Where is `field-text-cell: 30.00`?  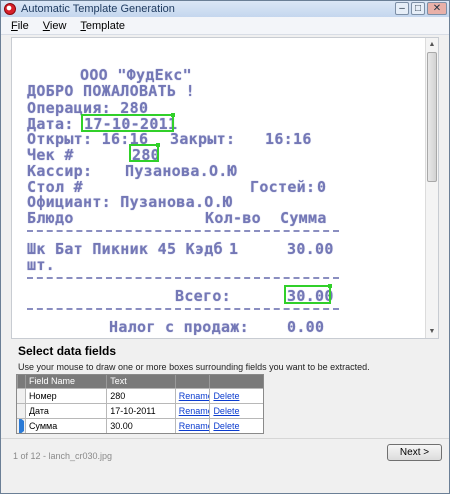 field-text-cell: 30.00 is located at coordinates (140, 426).